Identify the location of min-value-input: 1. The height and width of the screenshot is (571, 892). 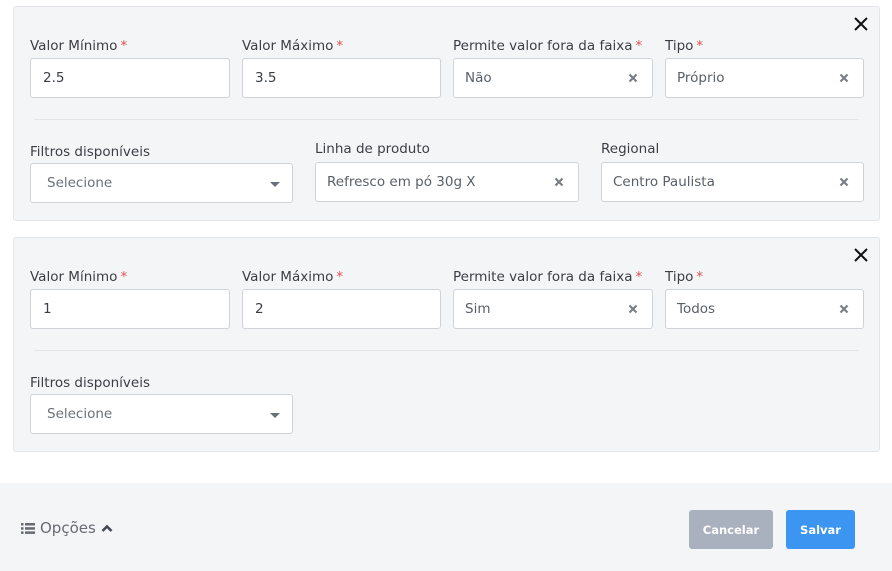
(130, 309).